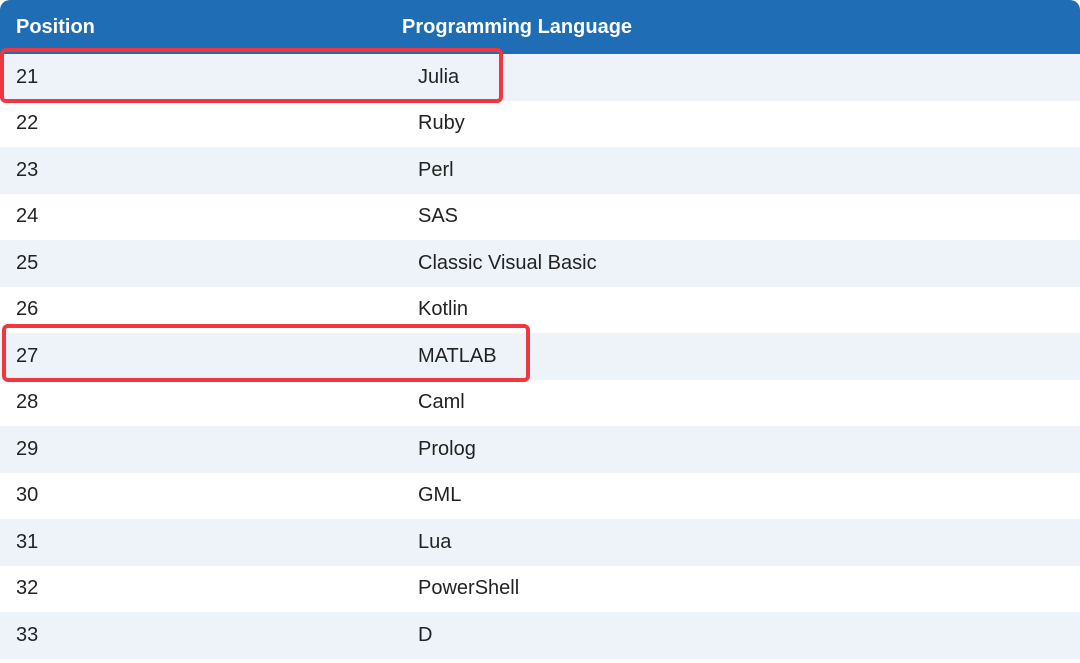  I want to click on cell-position: 27, so click(27, 355).